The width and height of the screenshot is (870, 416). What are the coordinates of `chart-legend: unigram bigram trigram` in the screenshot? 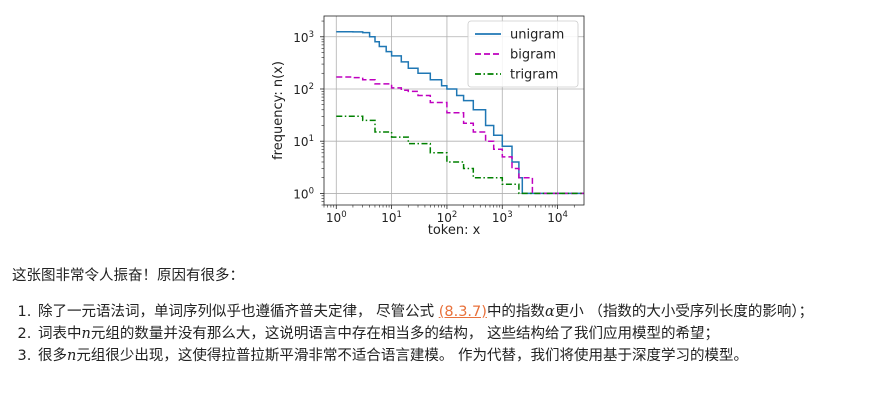 It's located at (523, 54).